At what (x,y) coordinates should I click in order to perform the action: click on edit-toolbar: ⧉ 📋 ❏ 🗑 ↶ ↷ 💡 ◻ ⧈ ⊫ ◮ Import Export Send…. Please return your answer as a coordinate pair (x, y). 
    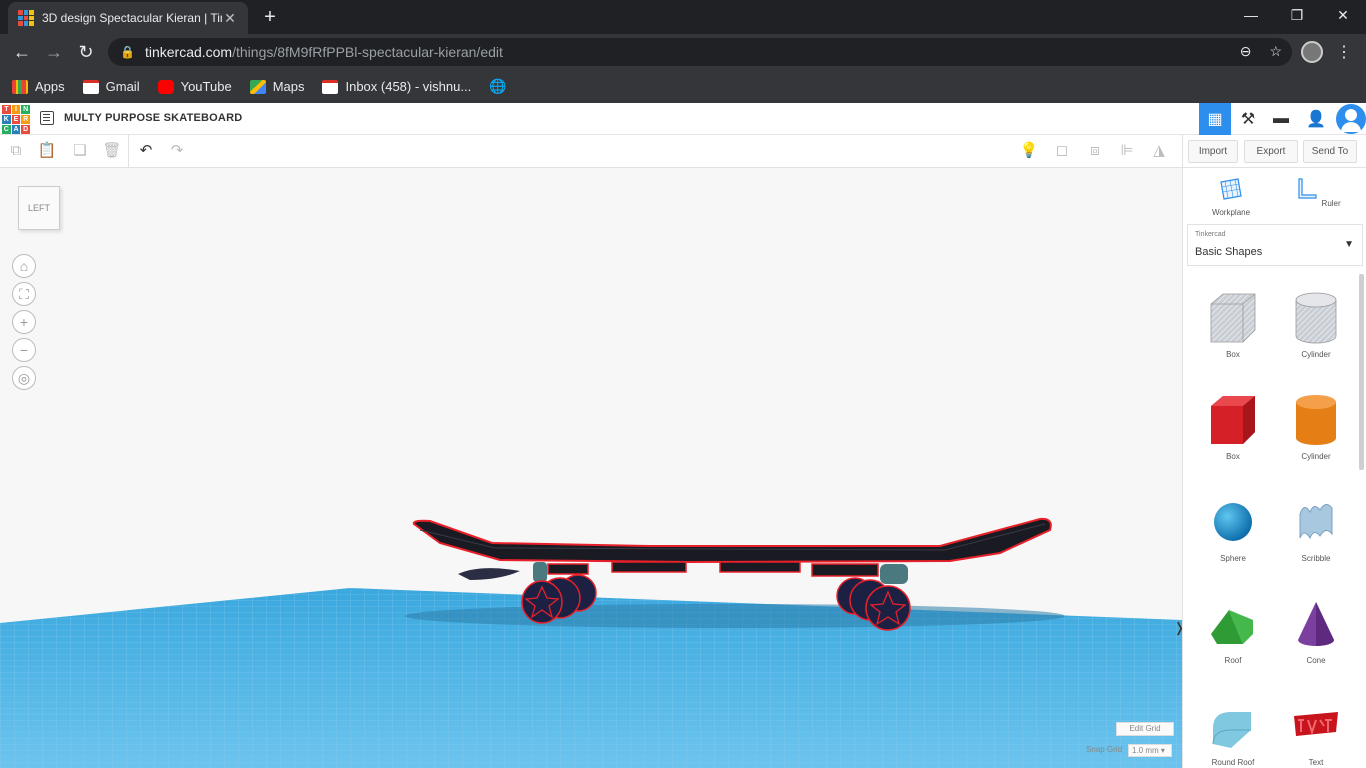
    Looking at the image, I should click on (683, 151).